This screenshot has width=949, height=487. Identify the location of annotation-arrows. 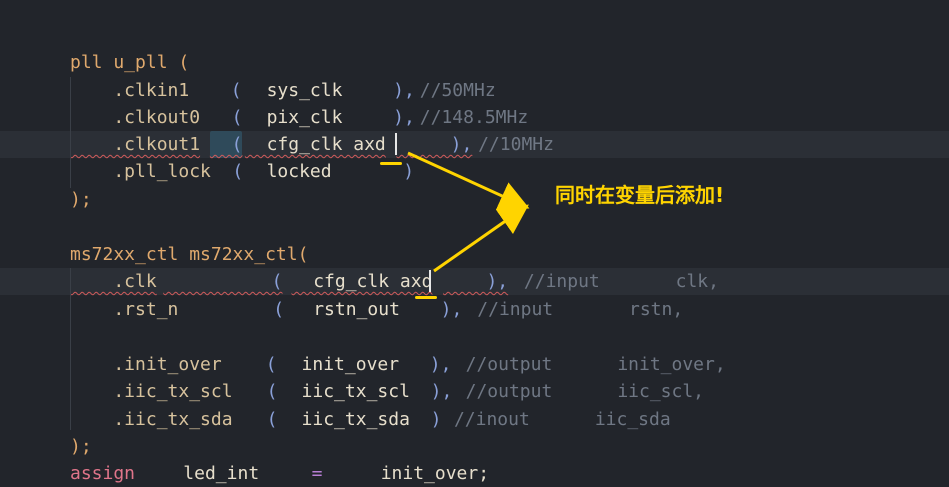
(468, 212).